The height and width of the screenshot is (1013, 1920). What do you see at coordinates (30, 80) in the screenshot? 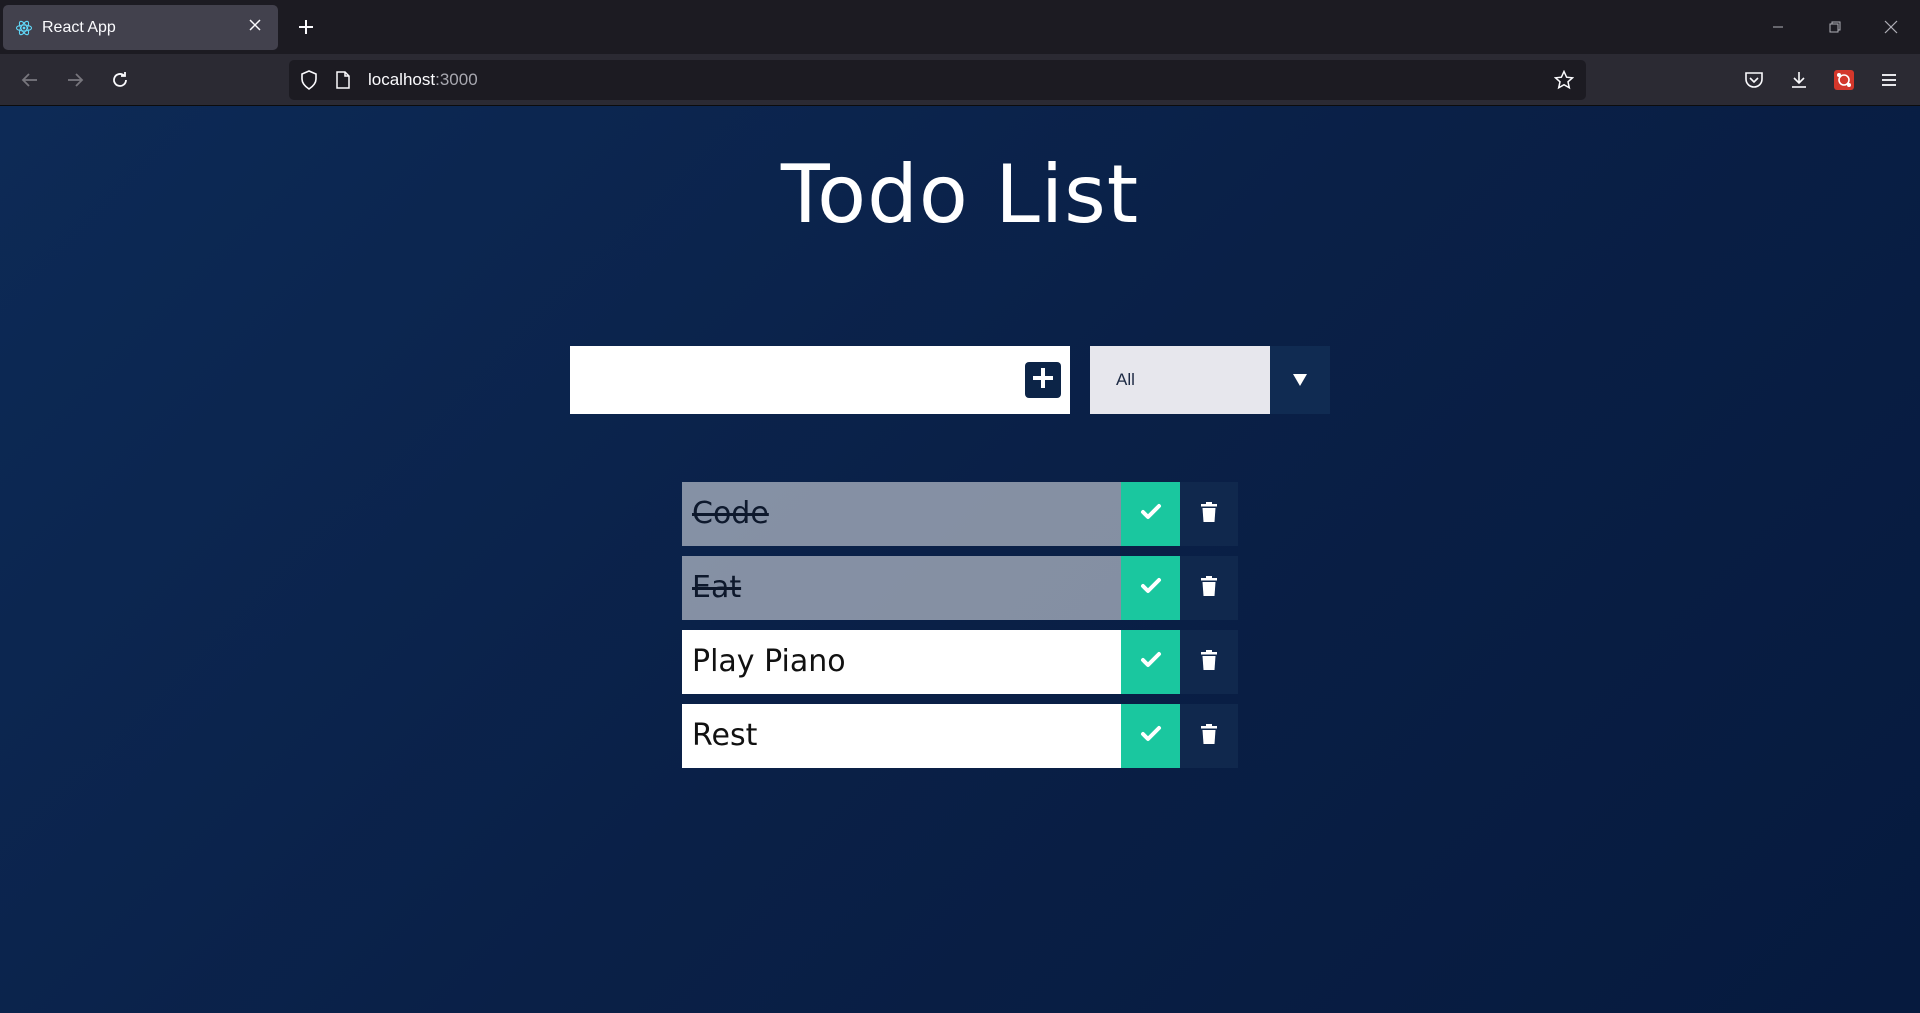
I see `back-icon` at bounding box center [30, 80].